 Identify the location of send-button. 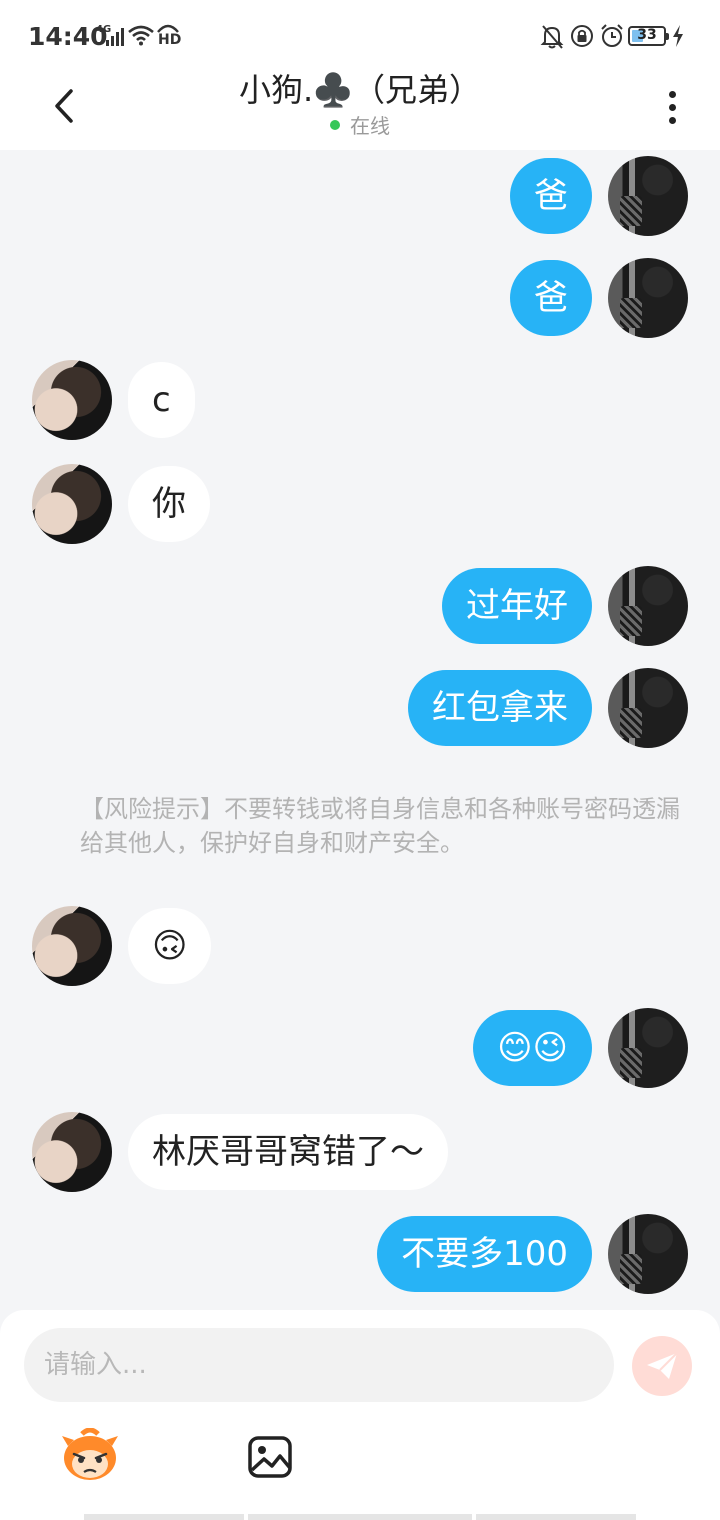
(662, 1366).